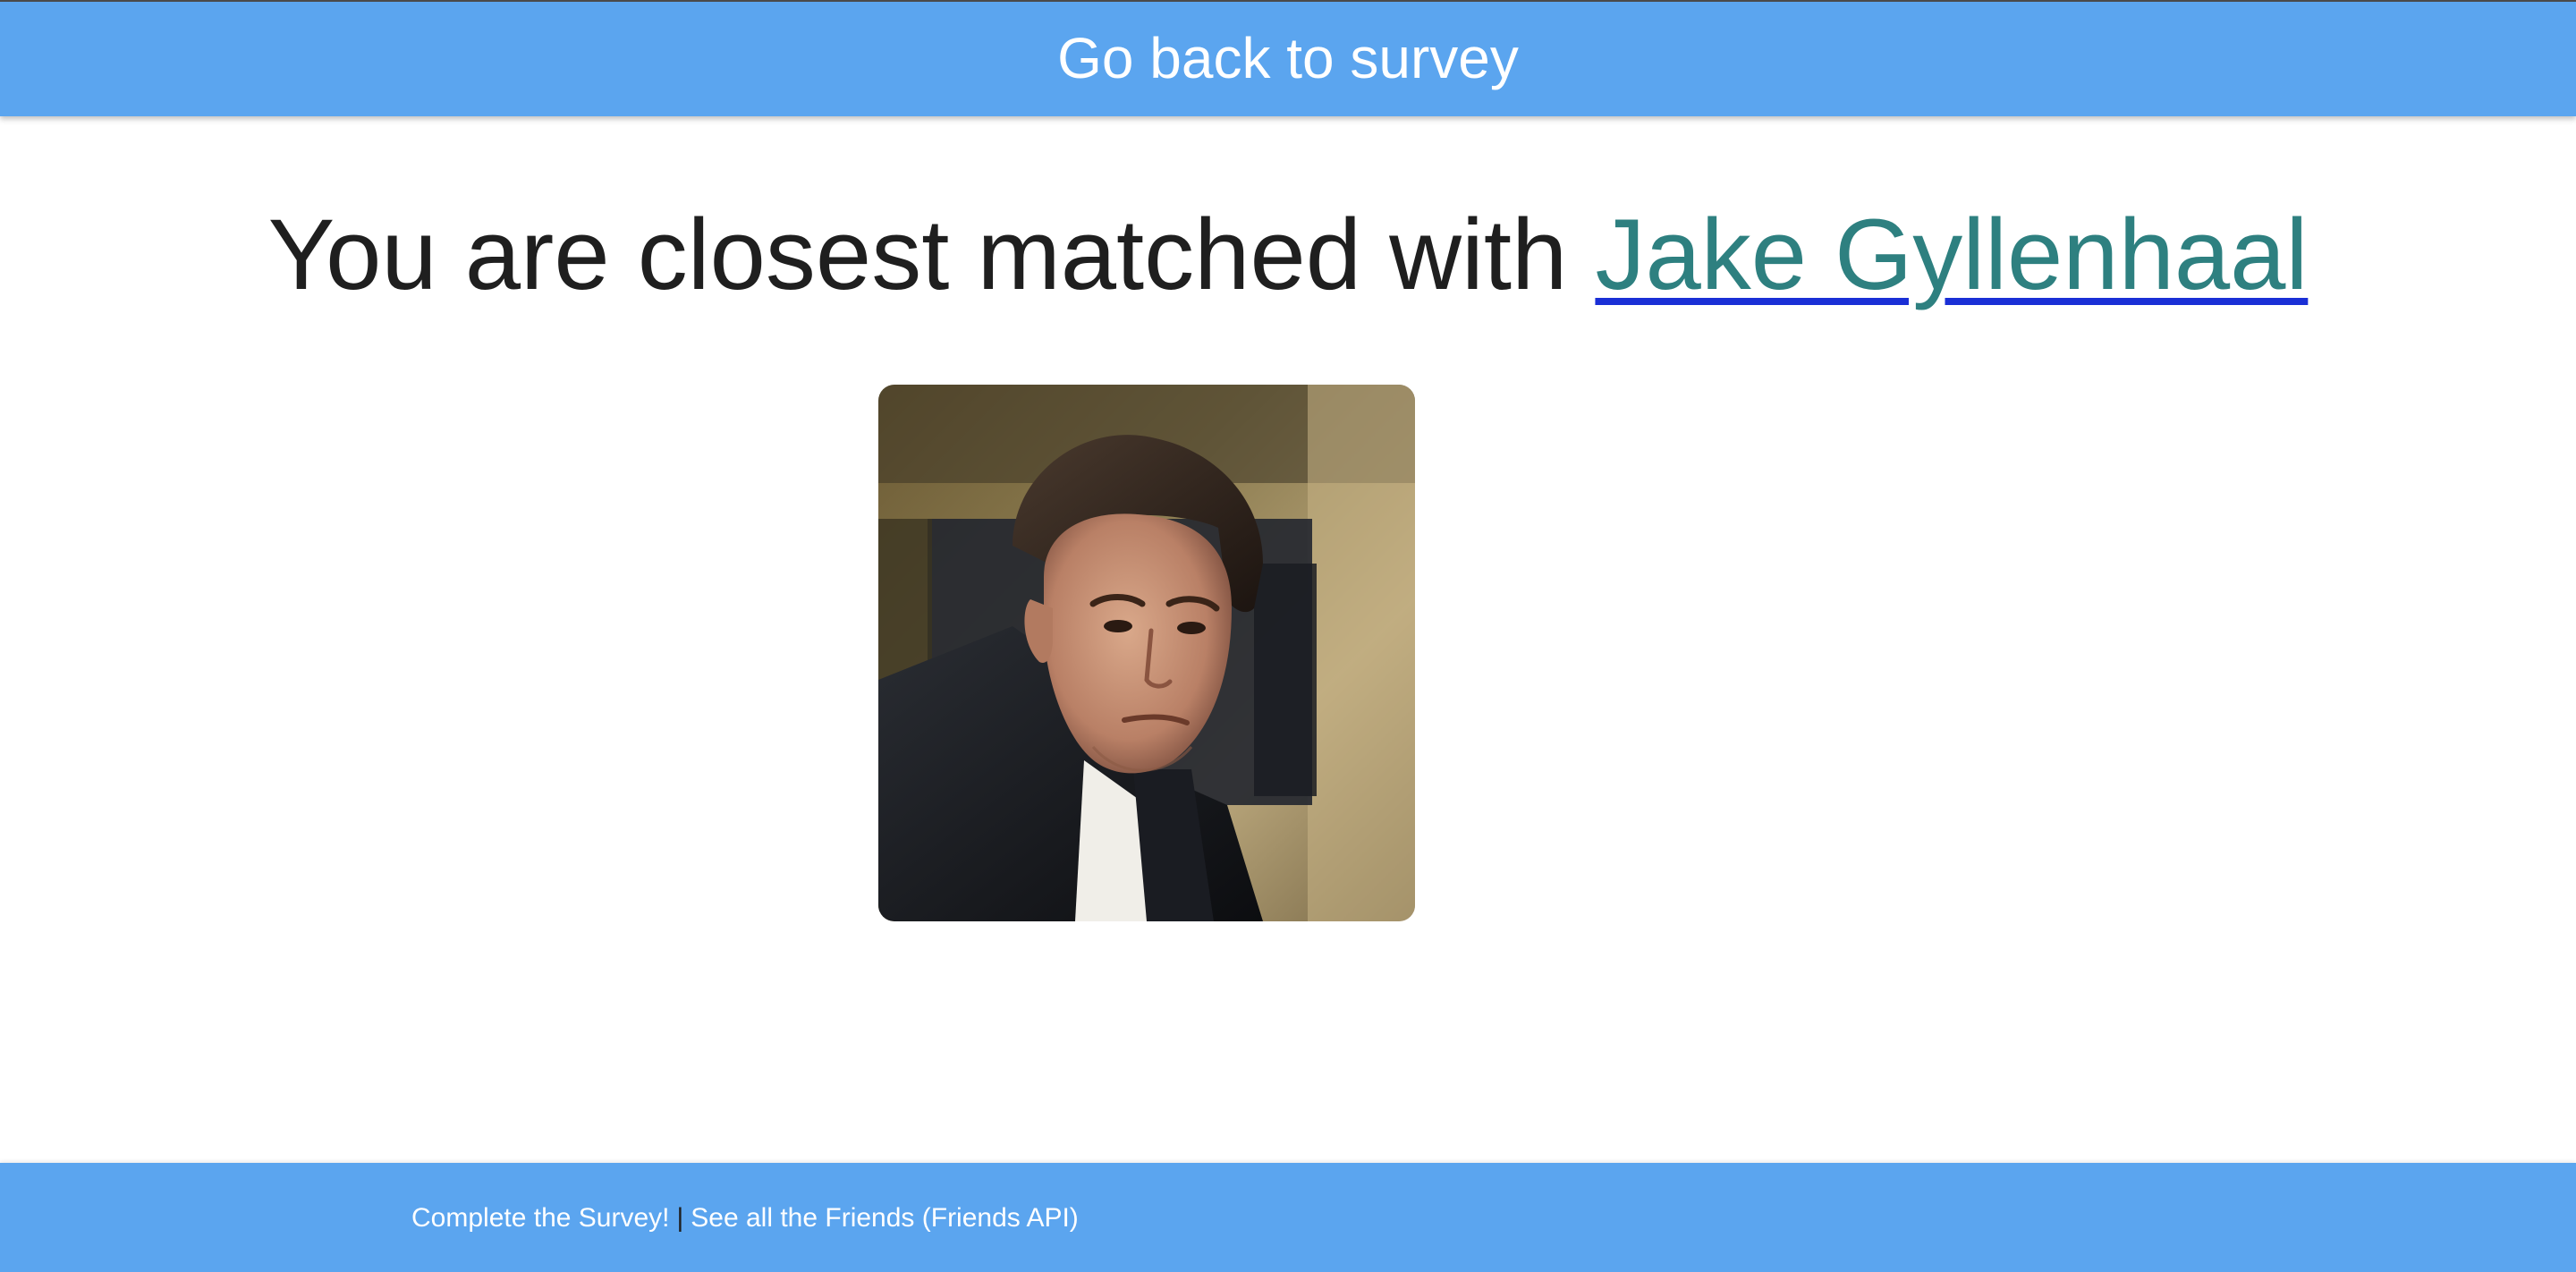 The width and height of the screenshot is (2576, 1272). I want to click on match-photo-image, so click(1146, 653).